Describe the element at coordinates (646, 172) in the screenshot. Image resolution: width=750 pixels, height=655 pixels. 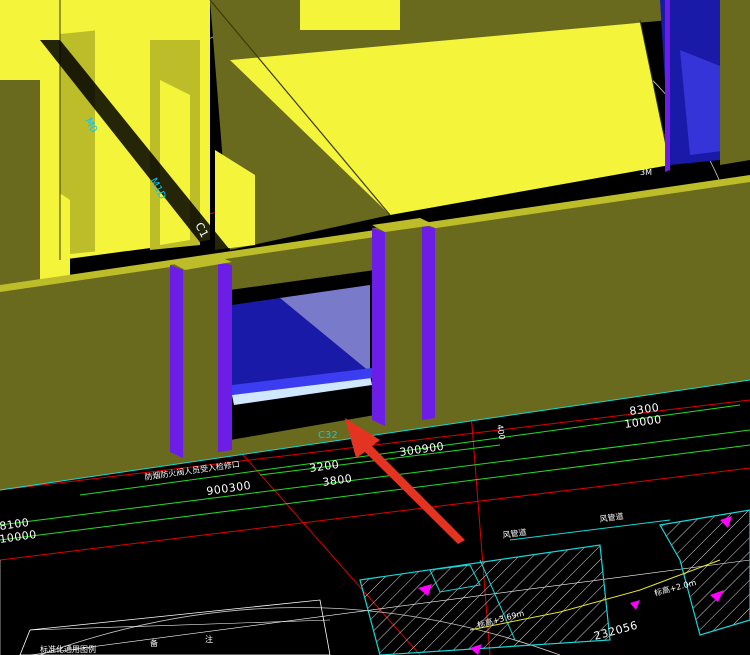
I see `tag-3m: 3M` at that location.